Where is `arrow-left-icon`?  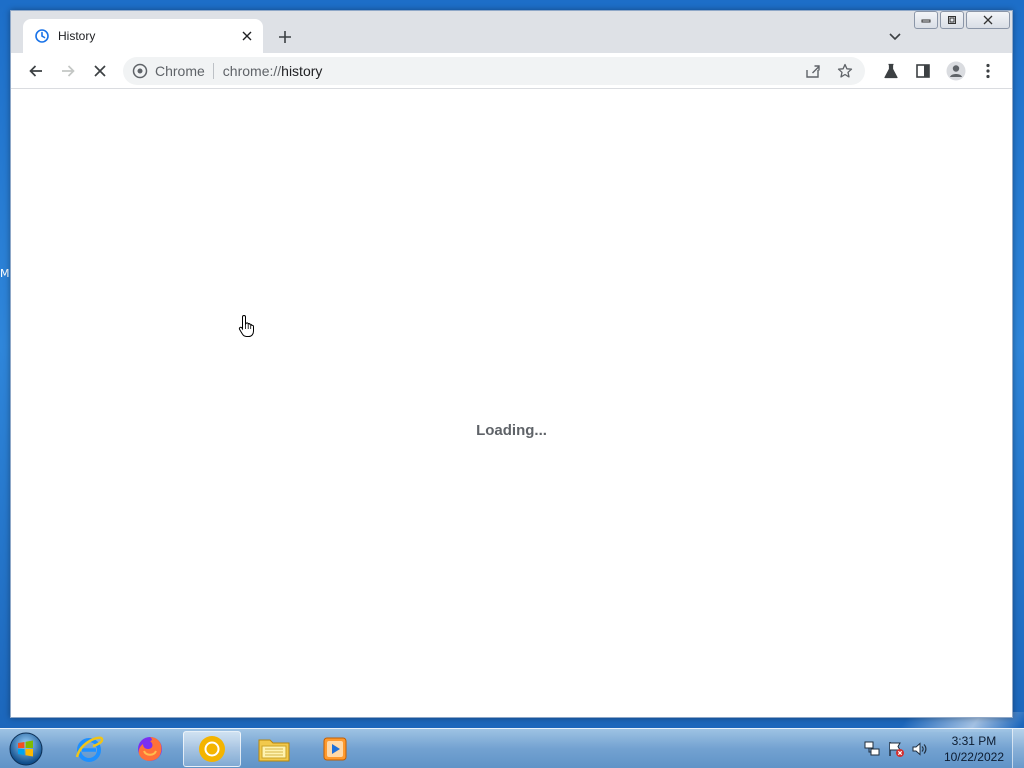
arrow-left-icon is located at coordinates (35, 71).